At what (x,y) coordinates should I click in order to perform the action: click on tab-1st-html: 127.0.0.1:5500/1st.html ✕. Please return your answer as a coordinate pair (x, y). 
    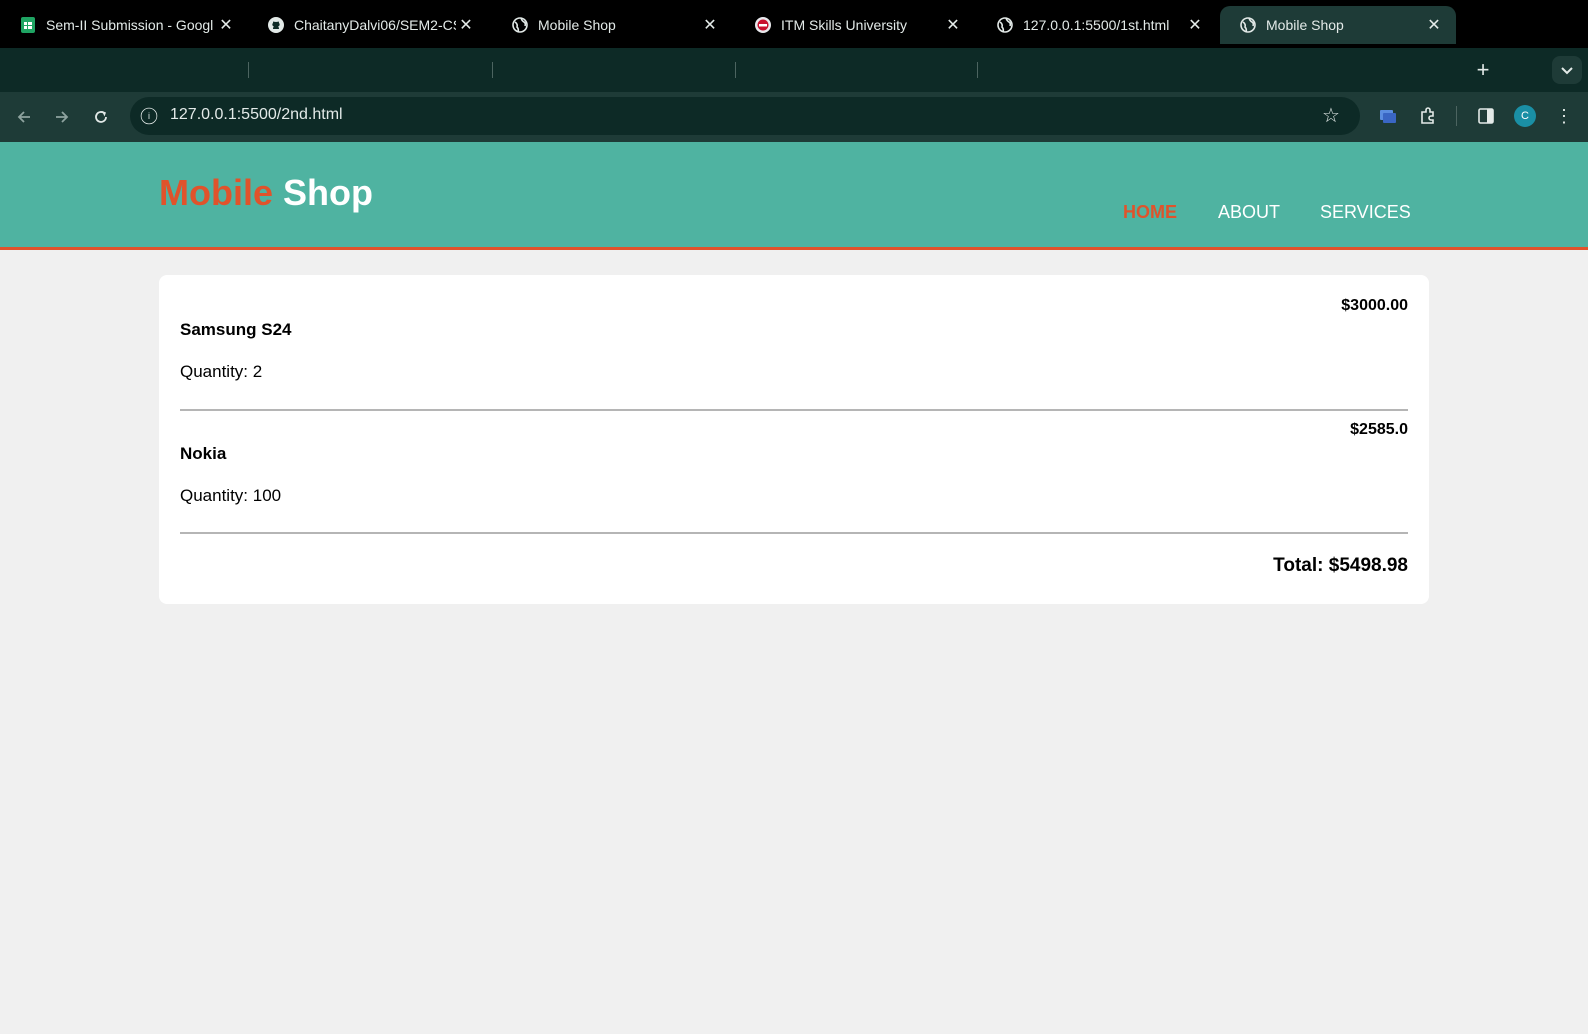
    Looking at the image, I should click on (1097, 25).